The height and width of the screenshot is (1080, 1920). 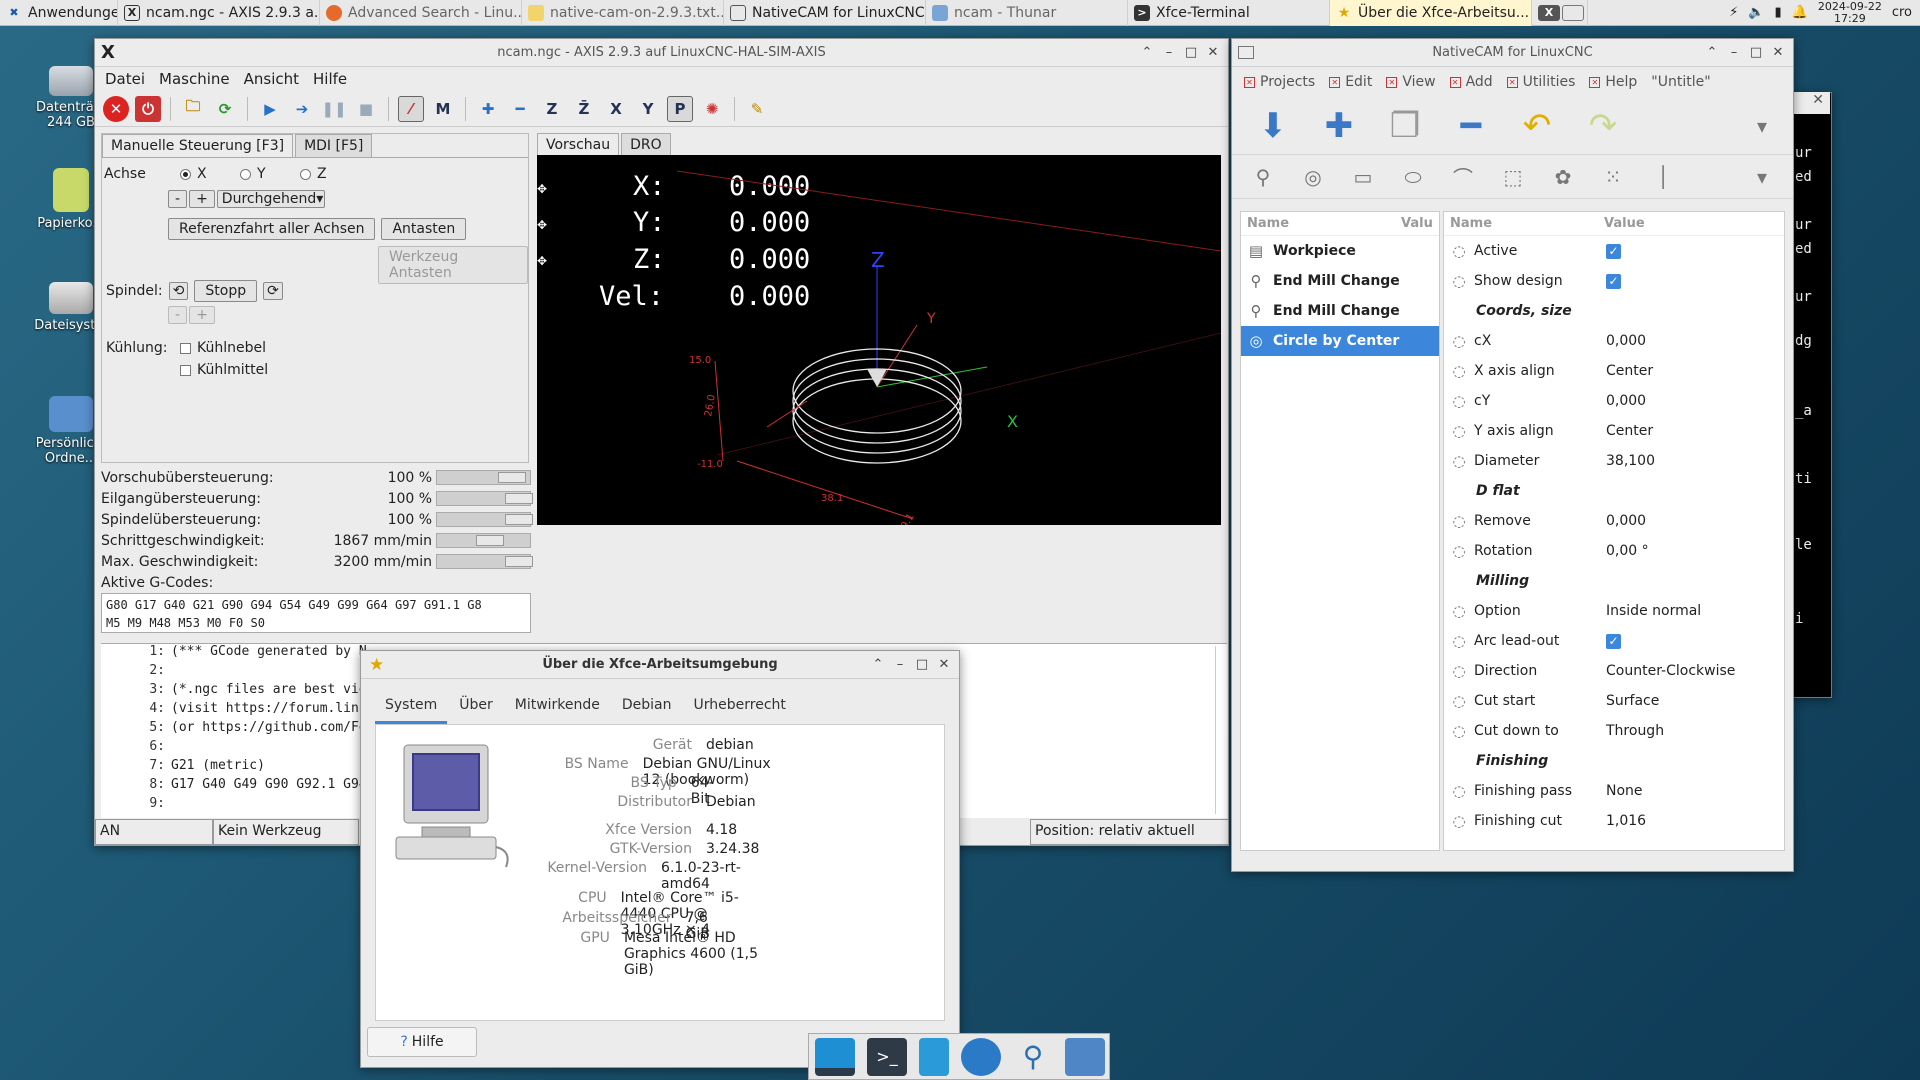 What do you see at coordinates (125, 79) in the screenshot?
I see `menu-datei: Datei` at bounding box center [125, 79].